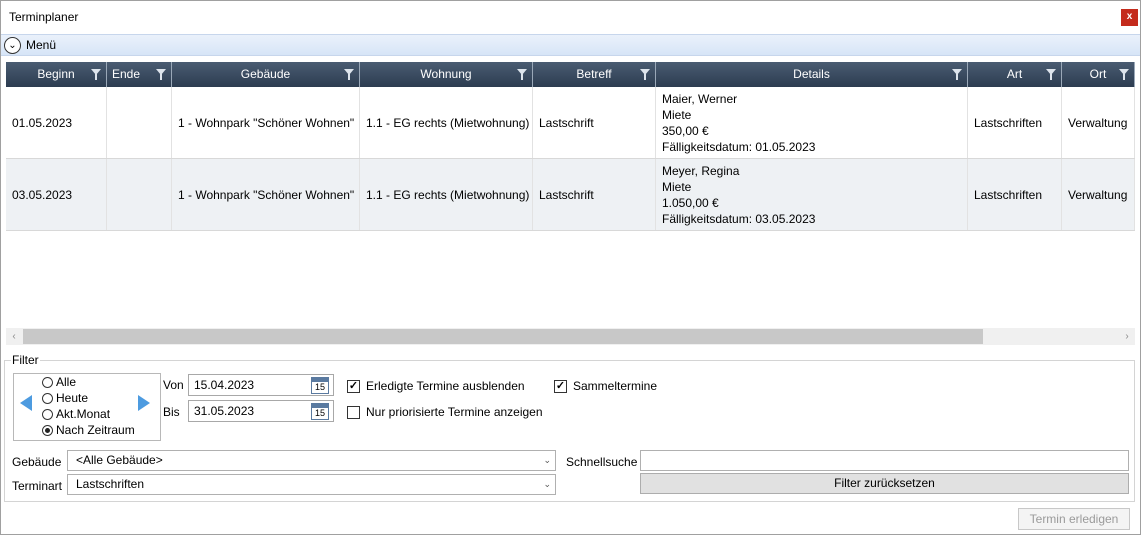 The height and width of the screenshot is (535, 1141). Describe the element at coordinates (173, 385) in the screenshot. I see `von-label: Von` at that location.